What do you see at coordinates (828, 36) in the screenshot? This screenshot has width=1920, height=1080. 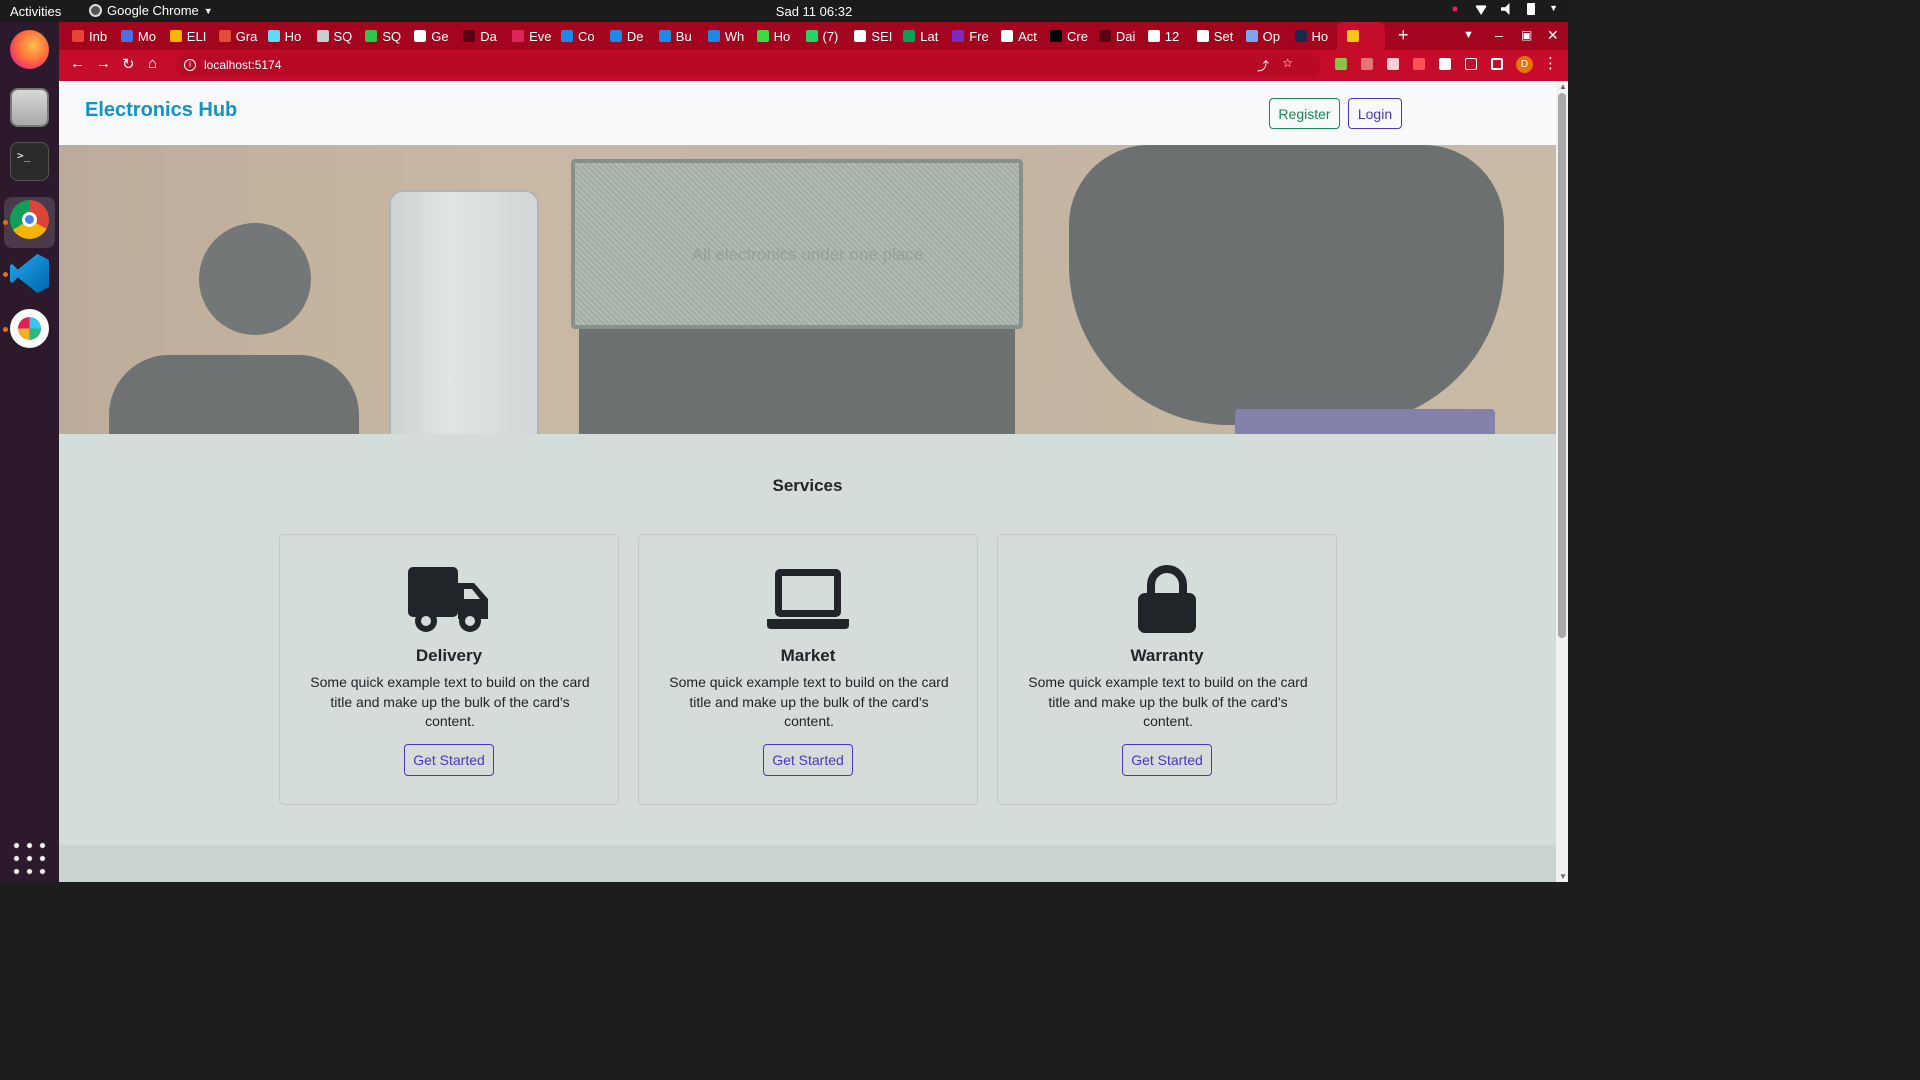 I see `browser-tab: (7)` at bounding box center [828, 36].